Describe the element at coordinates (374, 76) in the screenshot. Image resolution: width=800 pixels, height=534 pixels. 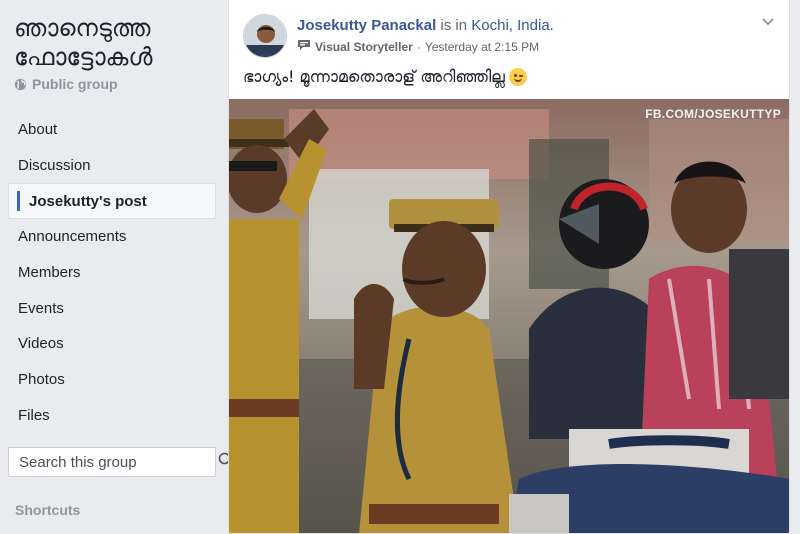
I see `post-message-text: ഭാഗ്യം! മൂന്നാമതൊരാള് അറിഞ്ഞില്ല` at that location.